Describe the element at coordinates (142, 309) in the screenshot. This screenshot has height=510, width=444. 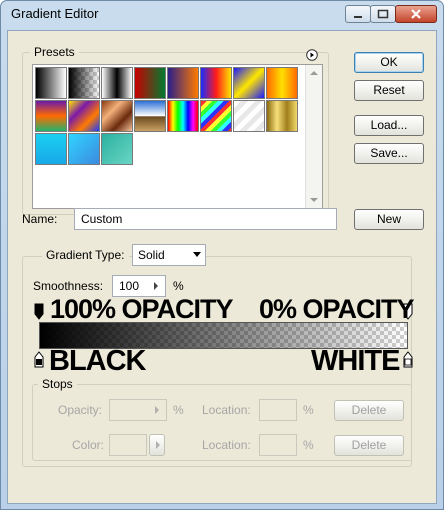
I see `left-opacity-label: 100% OPACITY` at that location.